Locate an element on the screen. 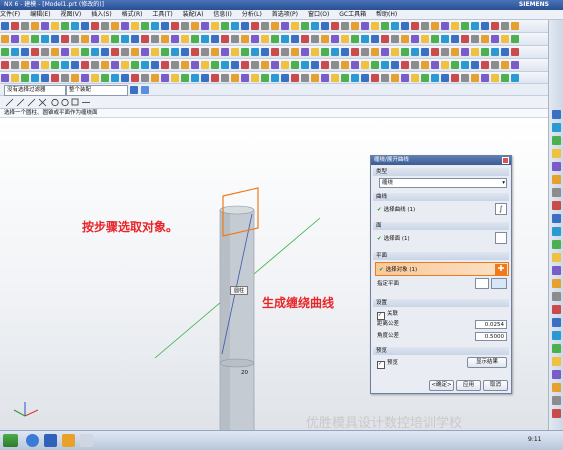 The height and width of the screenshot is (450, 563). plane-add-icon: ✚ is located at coordinates (501, 269).